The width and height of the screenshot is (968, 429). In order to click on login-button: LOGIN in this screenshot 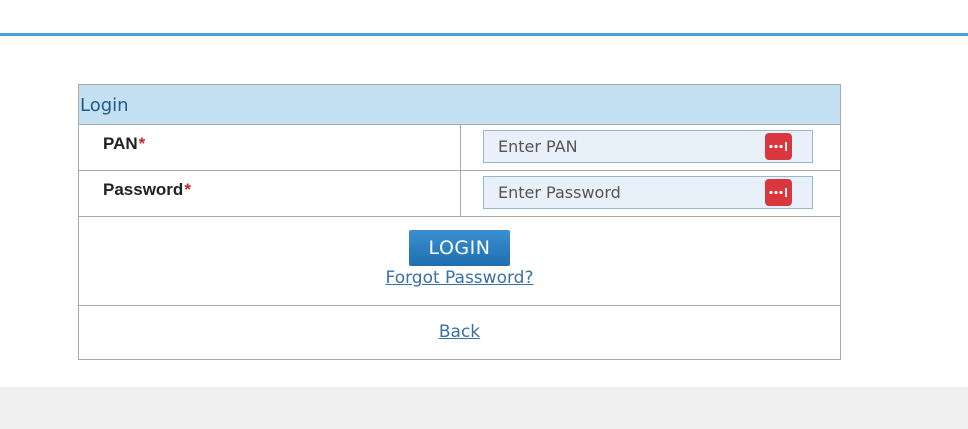, I will do `click(459, 248)`.